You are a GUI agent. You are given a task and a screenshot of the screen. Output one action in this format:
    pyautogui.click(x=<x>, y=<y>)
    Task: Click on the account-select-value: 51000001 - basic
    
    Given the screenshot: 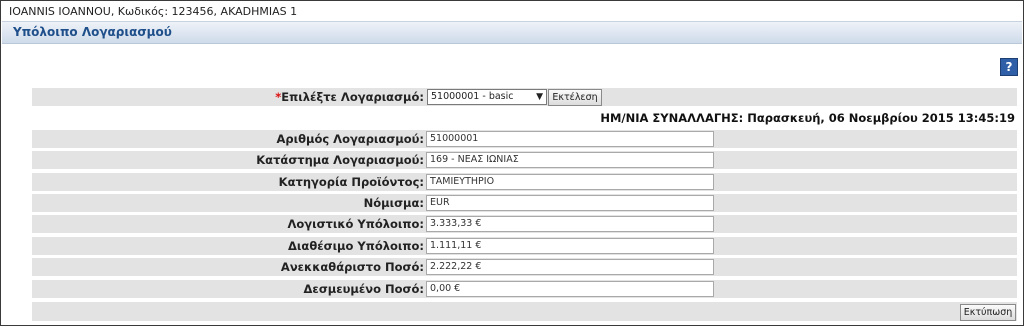 What is the action you would take?
    pyautogui.click(x=472, y=96)
    